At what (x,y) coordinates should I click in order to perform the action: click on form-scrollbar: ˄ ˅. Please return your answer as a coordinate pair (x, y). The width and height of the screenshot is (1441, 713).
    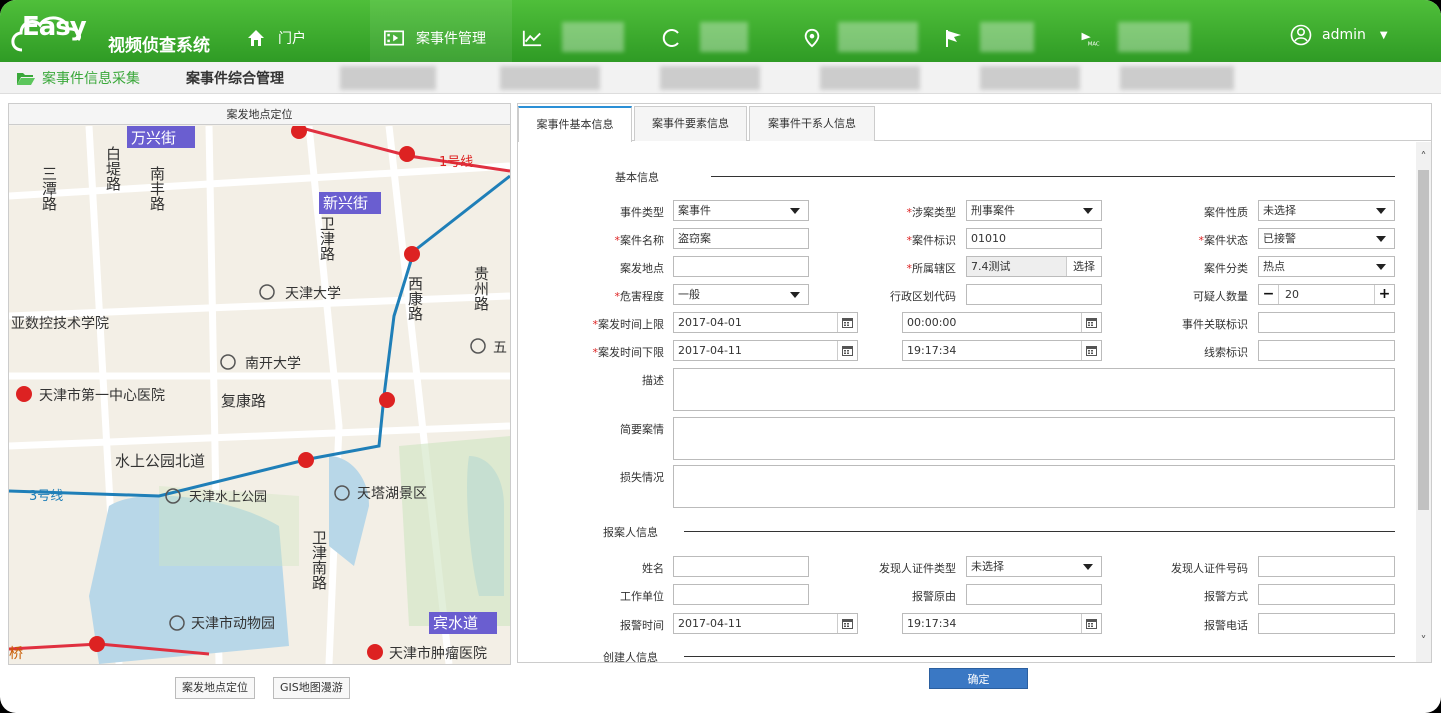
    Looking at the image, I should click on (1423, 402).